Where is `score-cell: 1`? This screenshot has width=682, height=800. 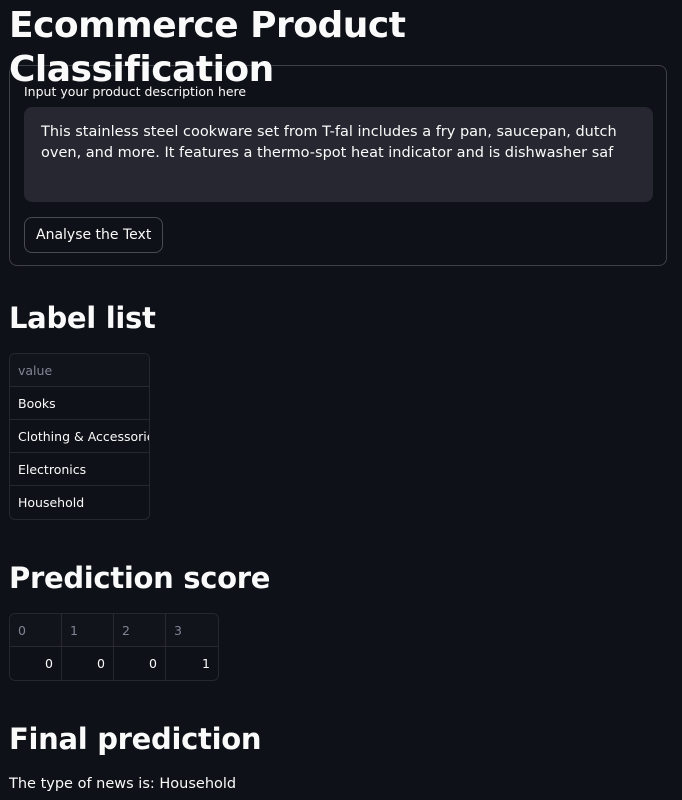
score-cell: 1 is located at coordinates (206, 663).